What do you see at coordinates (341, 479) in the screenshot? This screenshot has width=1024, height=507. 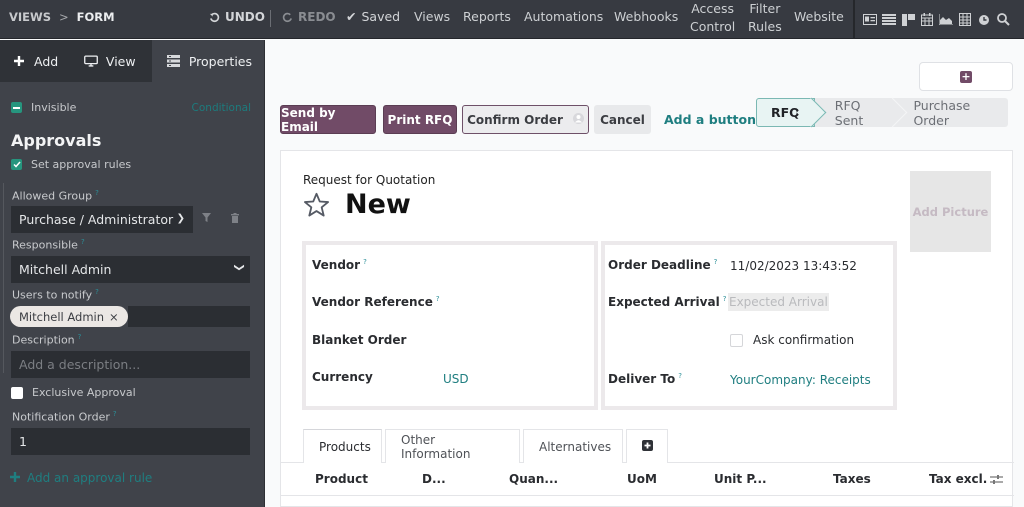 I see `column-product: Product` at bounding box center [341, 479].